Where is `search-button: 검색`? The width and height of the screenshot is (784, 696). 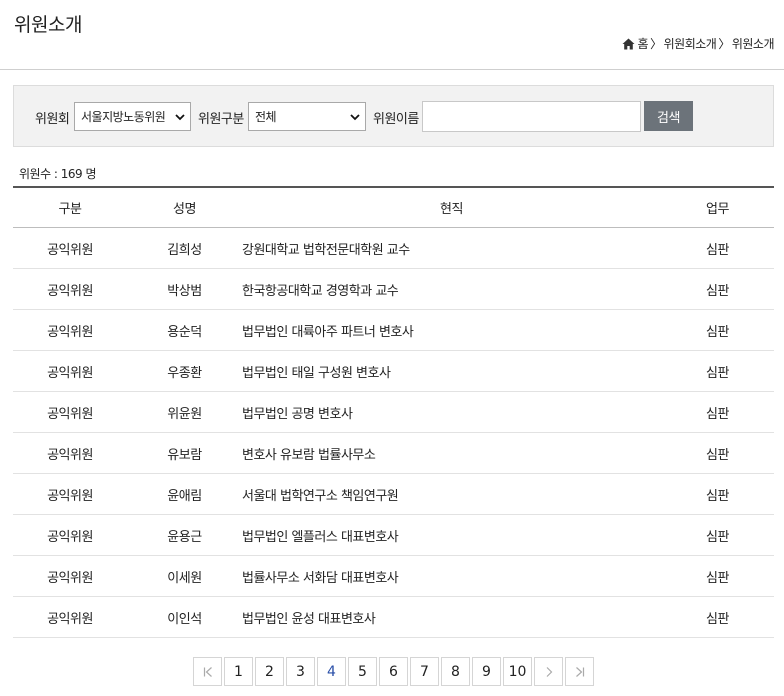 search-button: 검색 is located at coordinates (668, 116).